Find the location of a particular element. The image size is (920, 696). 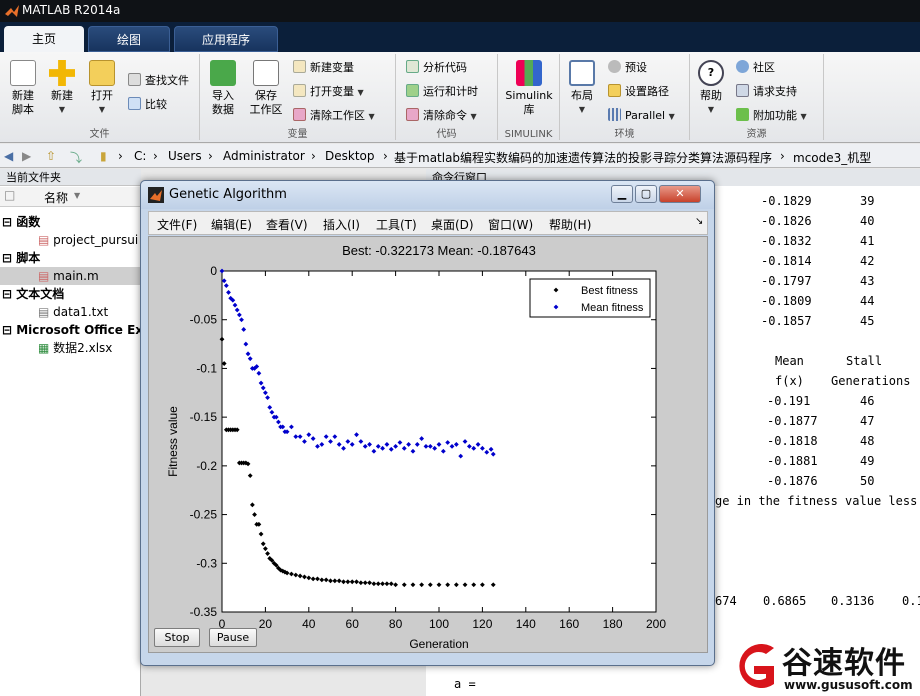

new-variable-icon is located at coordinates (299, 66).